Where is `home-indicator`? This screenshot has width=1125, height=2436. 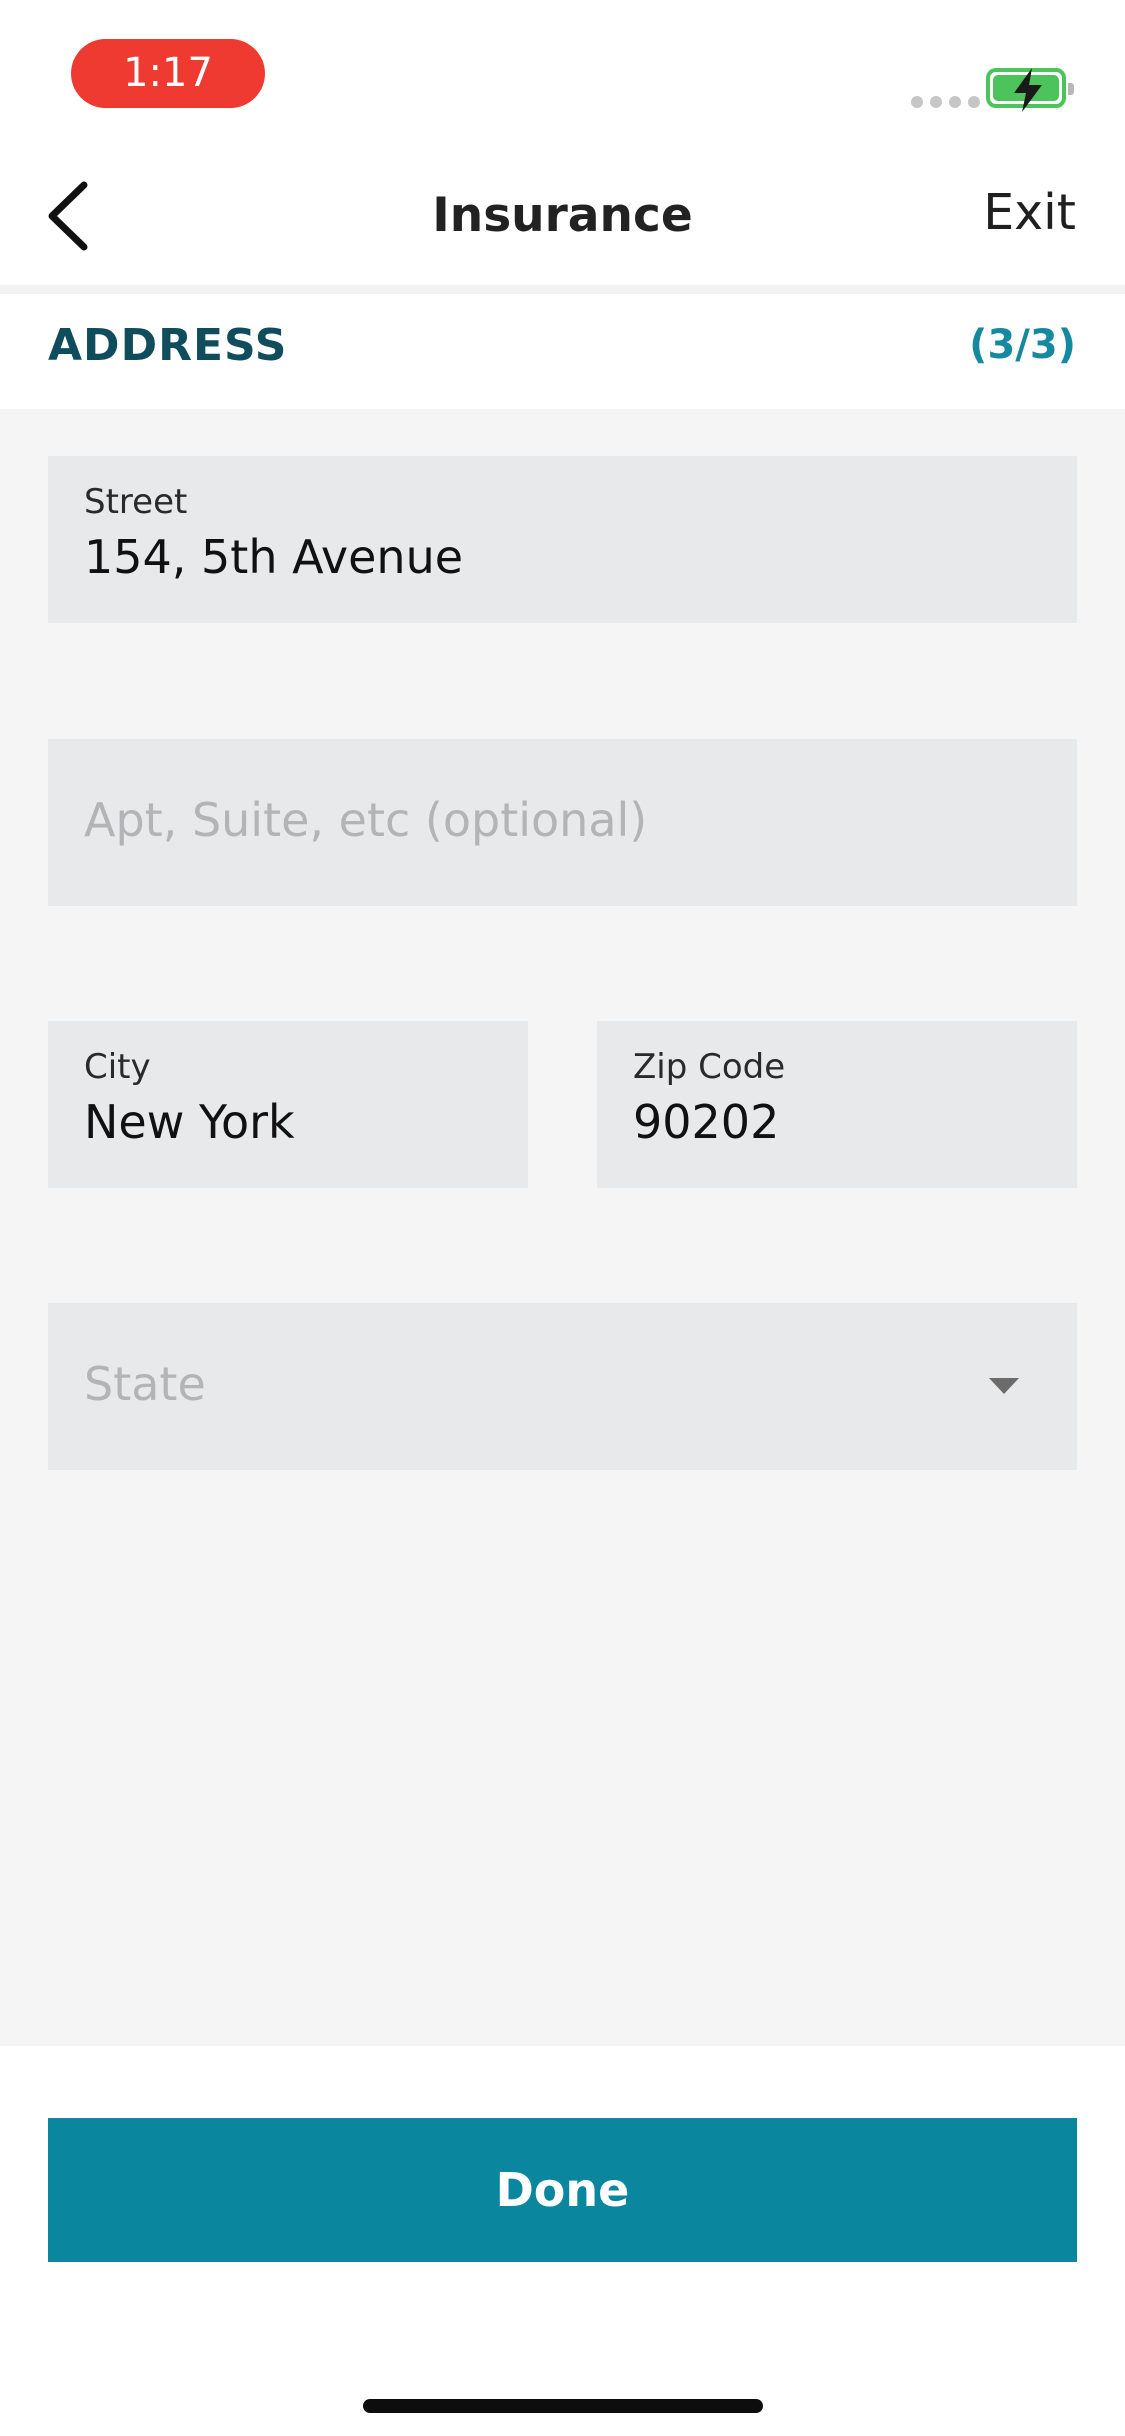 home-indicator is located at coordinates (563, 2406).